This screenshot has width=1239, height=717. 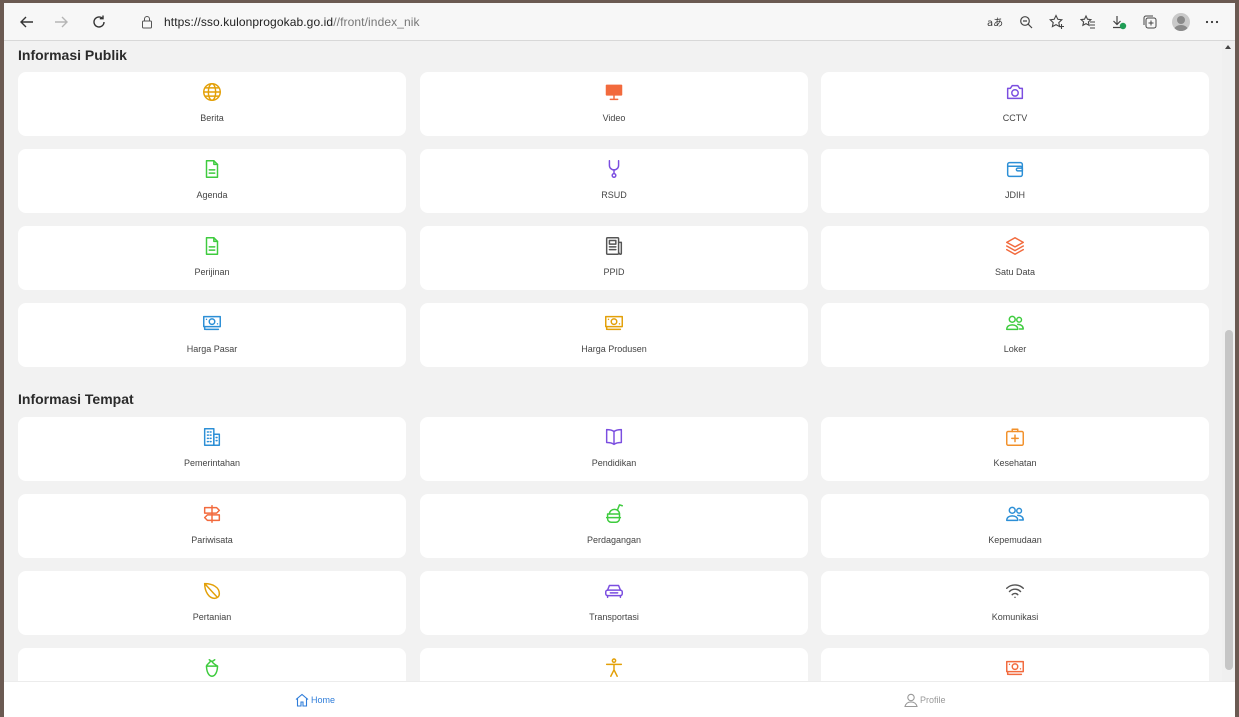 I want to click on menu-card-plant, so click(x=212, y=664).